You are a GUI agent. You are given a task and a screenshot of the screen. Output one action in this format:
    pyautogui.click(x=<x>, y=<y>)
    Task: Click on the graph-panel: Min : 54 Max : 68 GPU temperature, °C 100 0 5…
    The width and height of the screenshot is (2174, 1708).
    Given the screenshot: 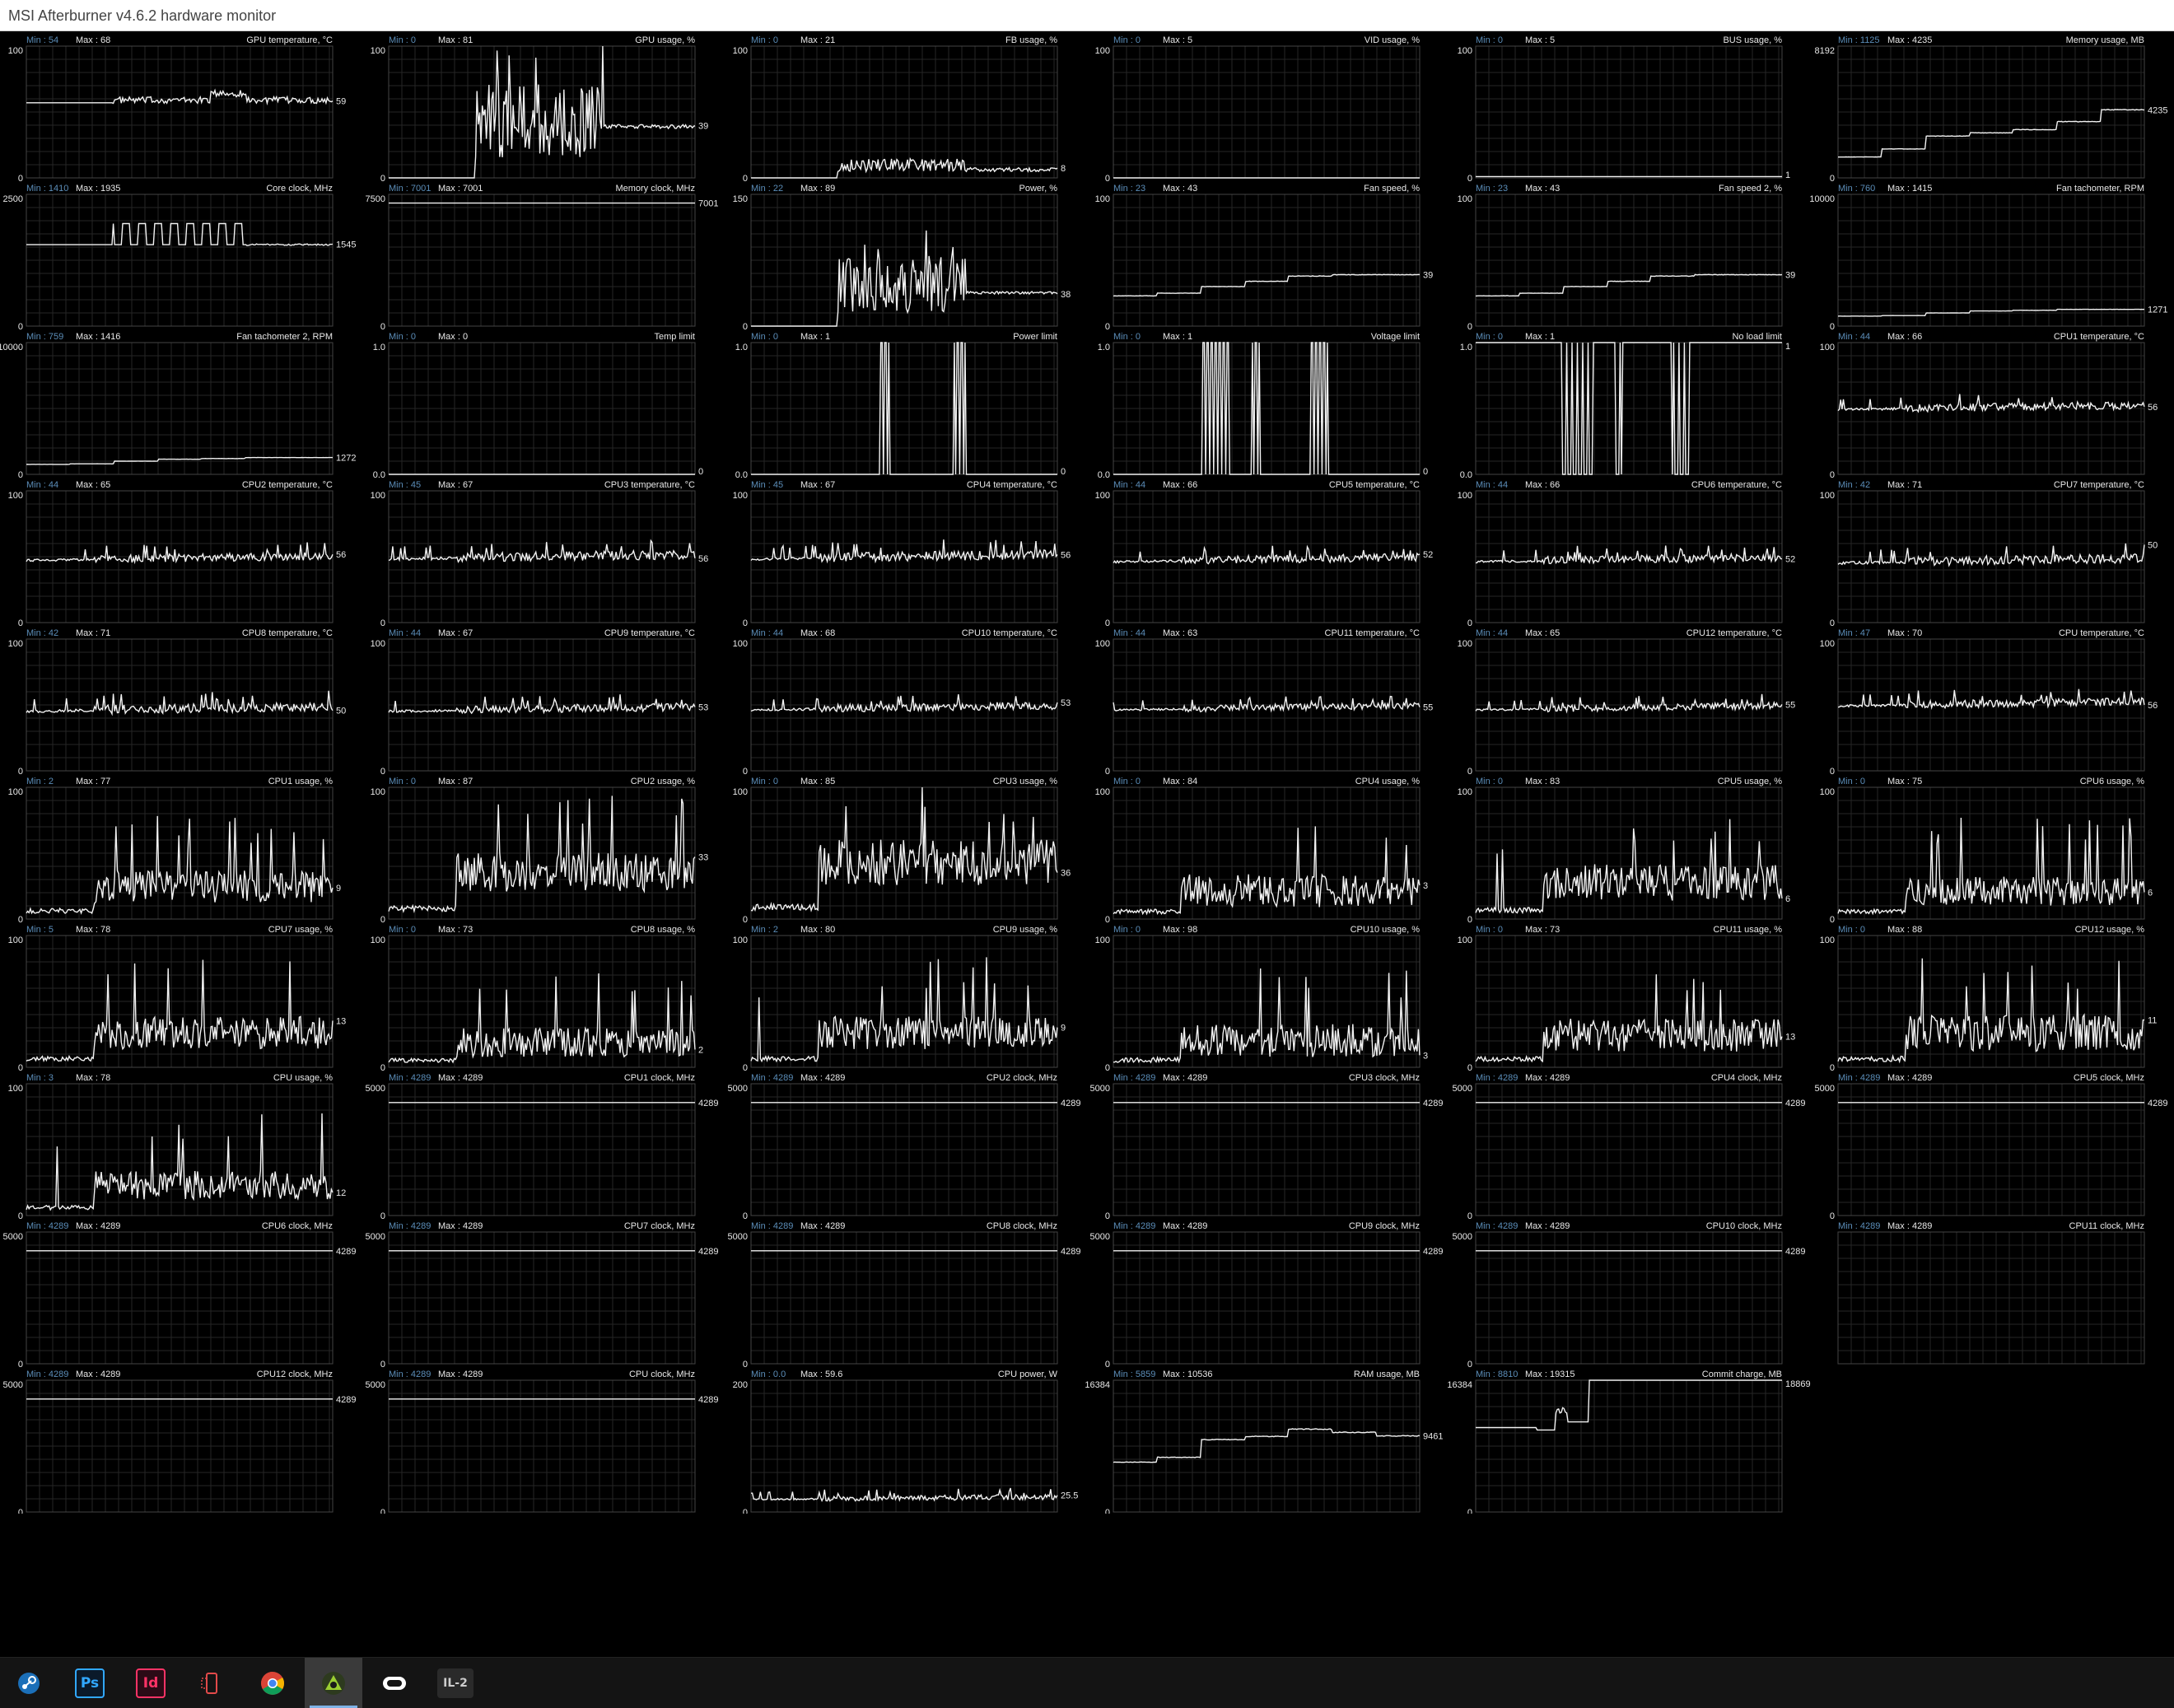 What is the action you would take?
    pyautogui.click(x=177, y=109)
    